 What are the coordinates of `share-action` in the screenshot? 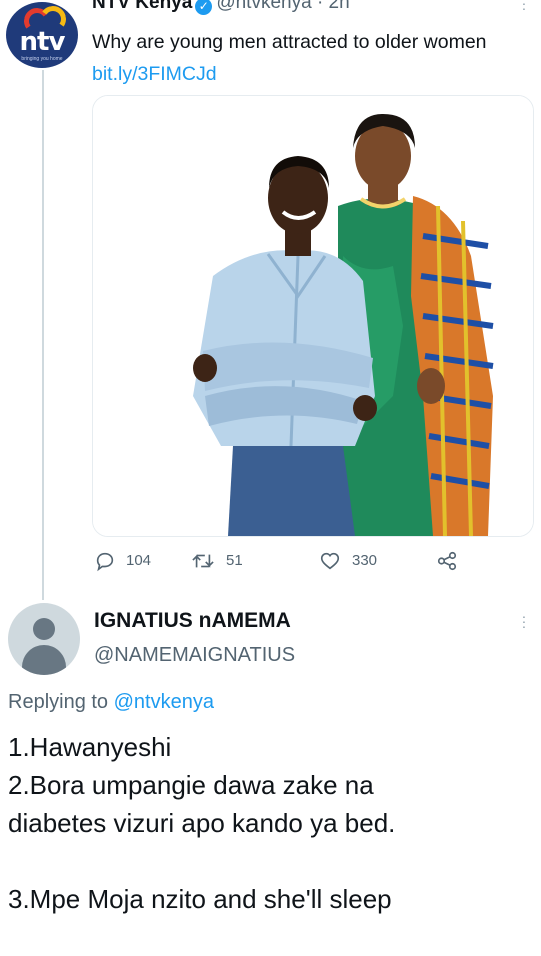 It's located at (447, 561).